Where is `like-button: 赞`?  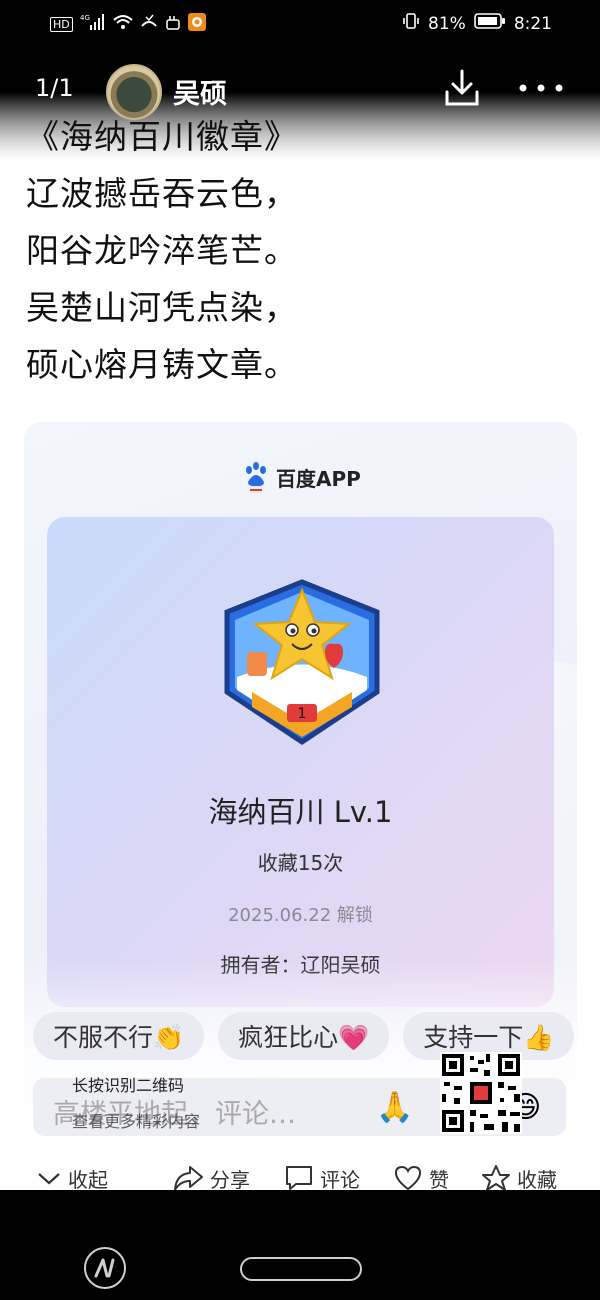
like-button: 赞 is located at coordinates (421, 1178).